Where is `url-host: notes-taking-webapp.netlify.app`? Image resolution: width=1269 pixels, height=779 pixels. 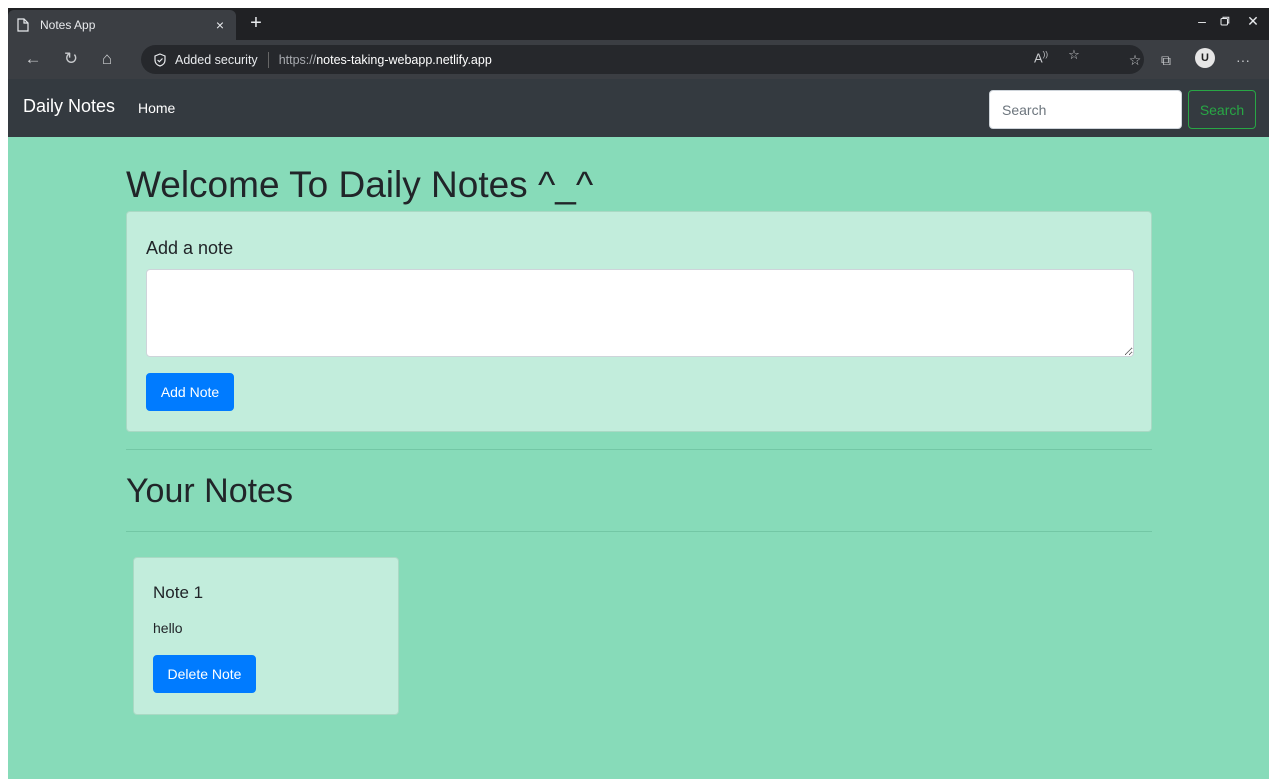
url-host: notes-taking-webapp.netlify.app is located at coordinates (404, 59).